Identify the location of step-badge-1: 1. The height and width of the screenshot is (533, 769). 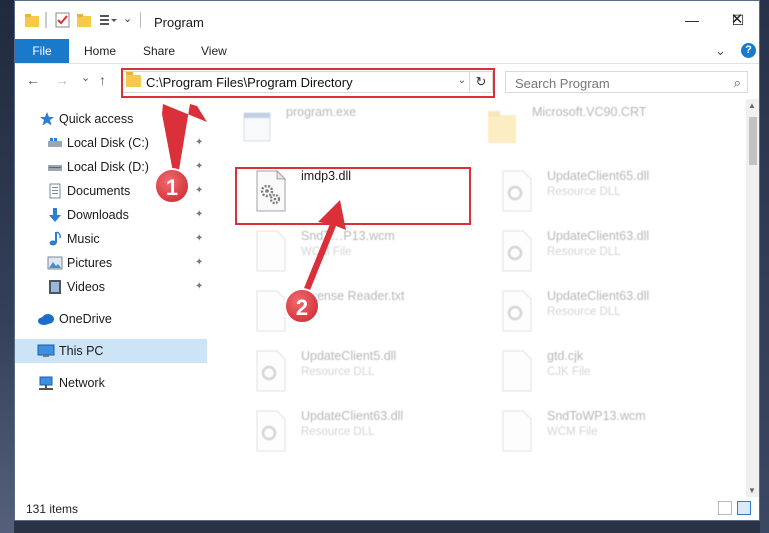
(172, 186).